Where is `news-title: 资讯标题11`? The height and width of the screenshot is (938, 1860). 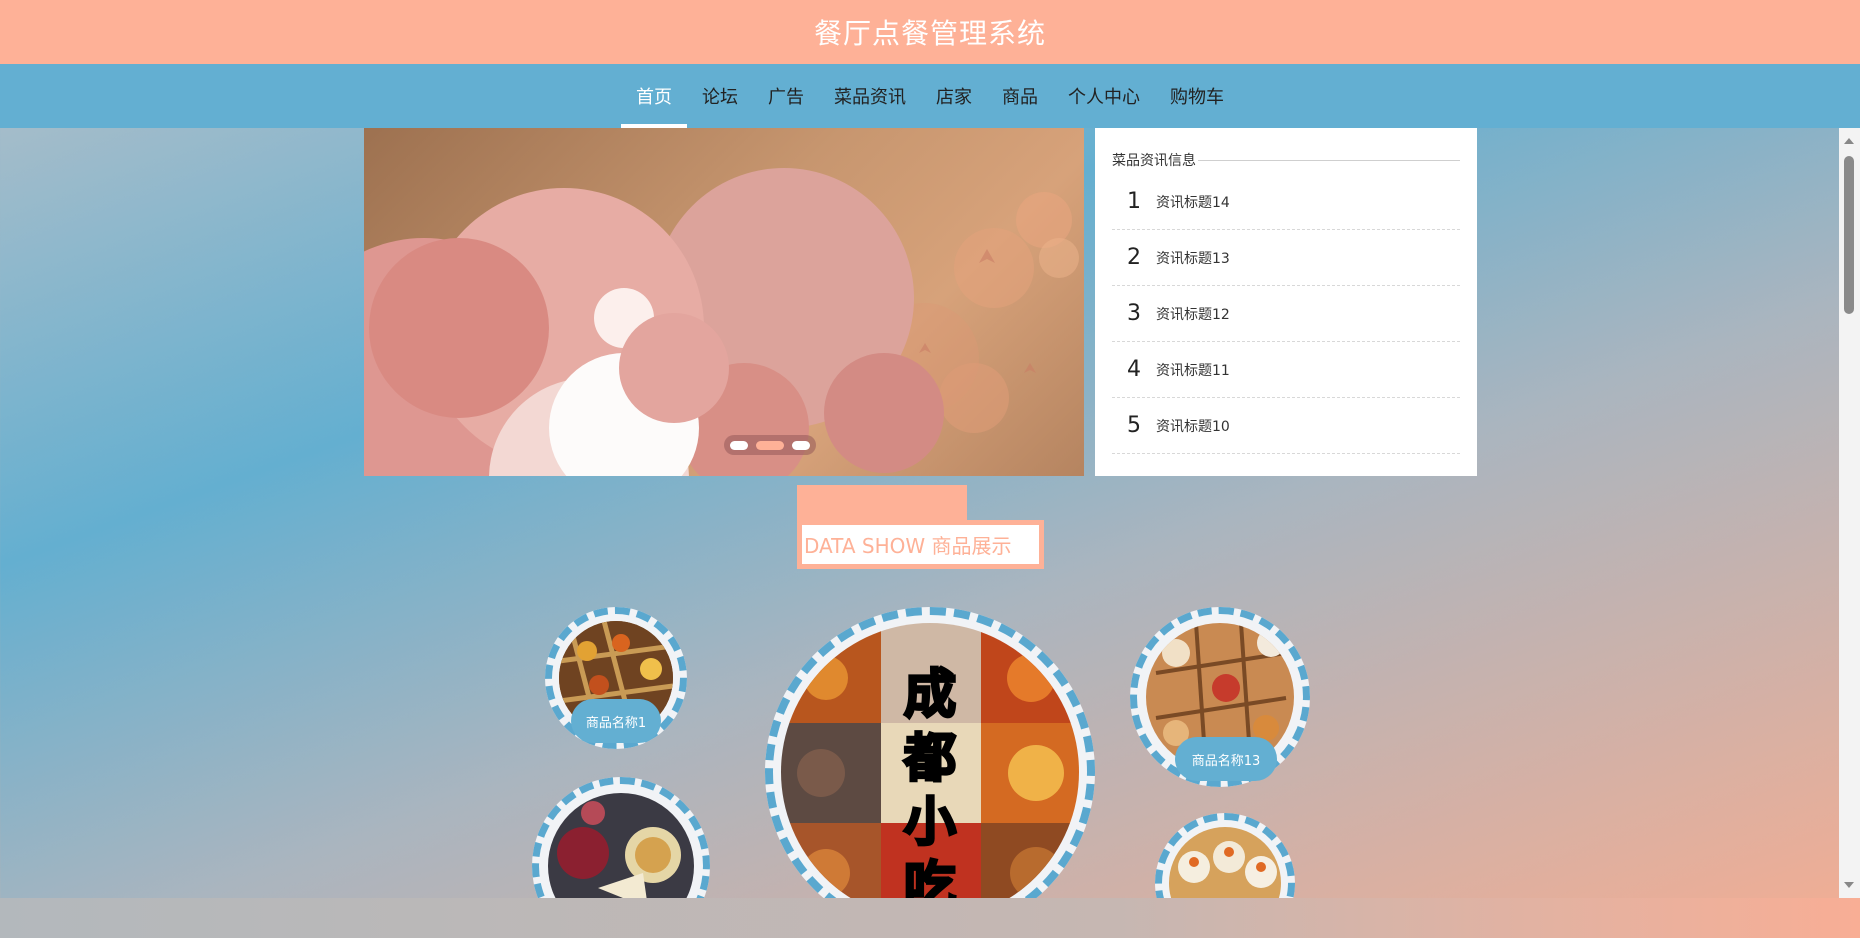
news-title: 资讯标题11 is located at coordinates (1193, 370).